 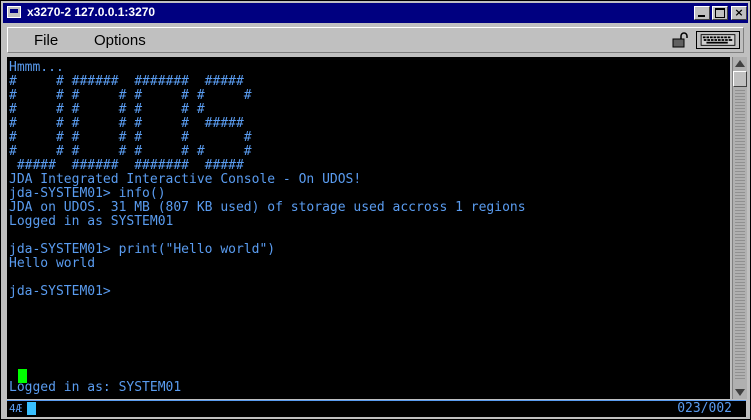 What do you see at coordinates (60, 291) in the screenshot?
I see `console-prompt: jda-SYSTEM01>` at bounding box center [60, 291].